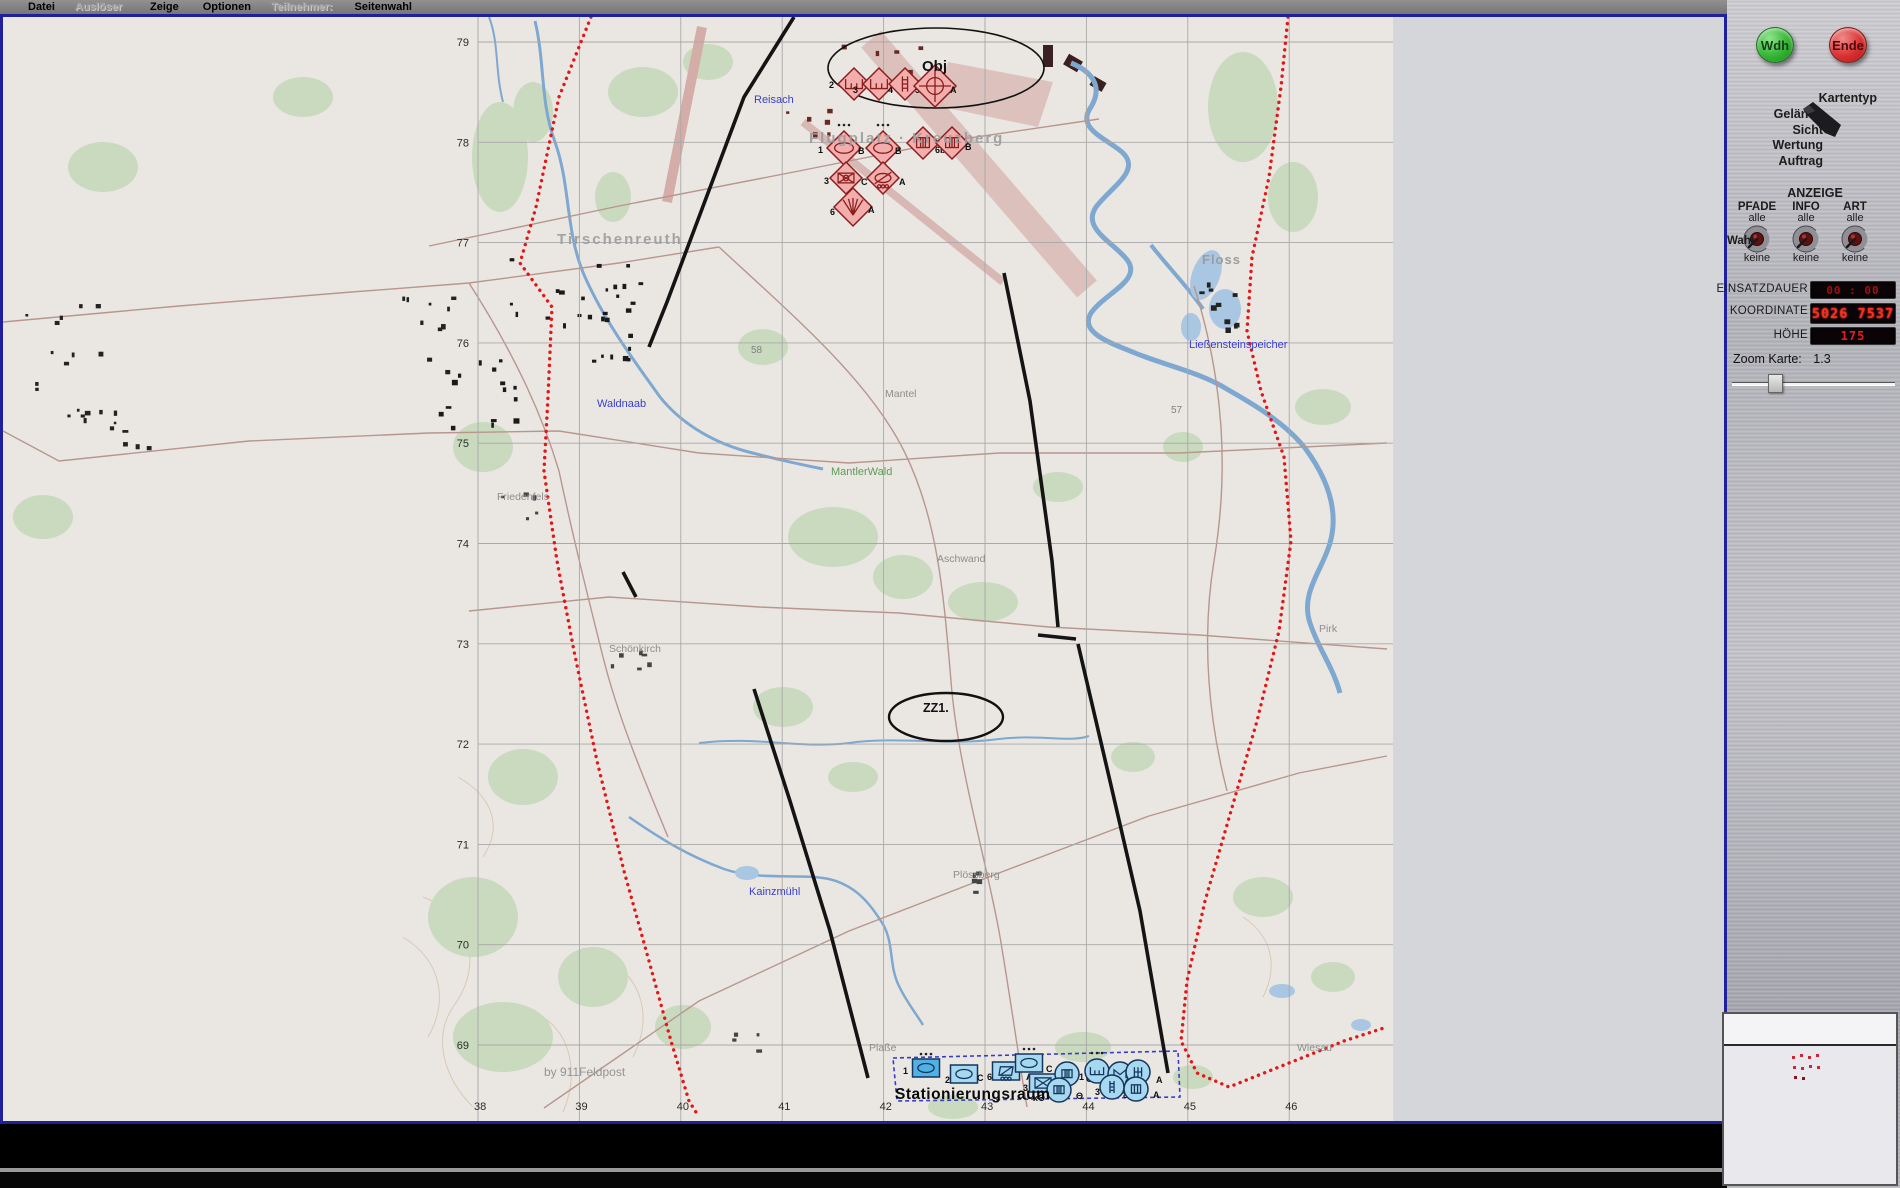 The height and width of the screenshot is (1188, 1900). Describe the element at coordinates (1848, 45) in the screenshot. I see `end-button: Ende` at that location.